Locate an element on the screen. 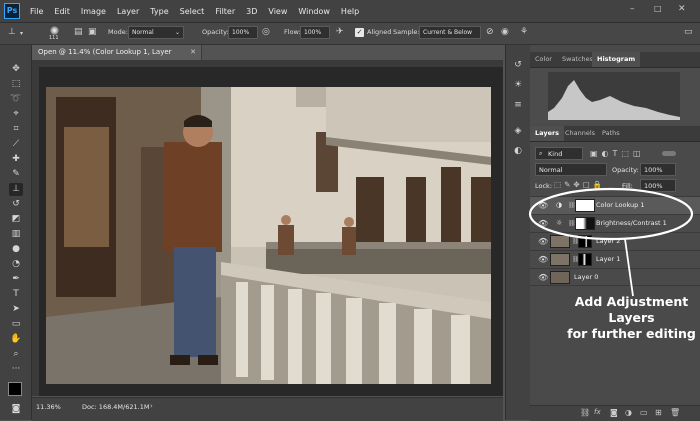 This screenshot has width=700, height=421. annotation-line-2: for further editing is located at coordinates (631, 333).